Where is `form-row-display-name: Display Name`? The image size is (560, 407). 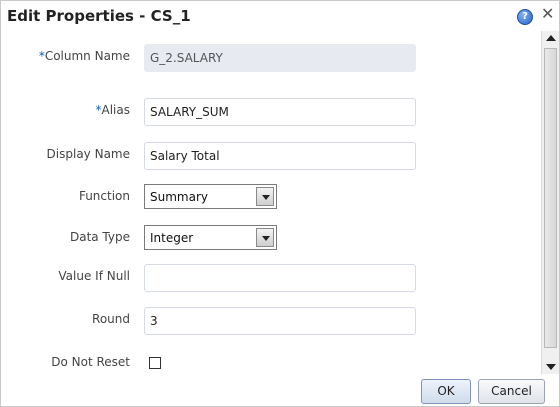 form-row-display-name: Display Name is located at coordinates (271, 155).